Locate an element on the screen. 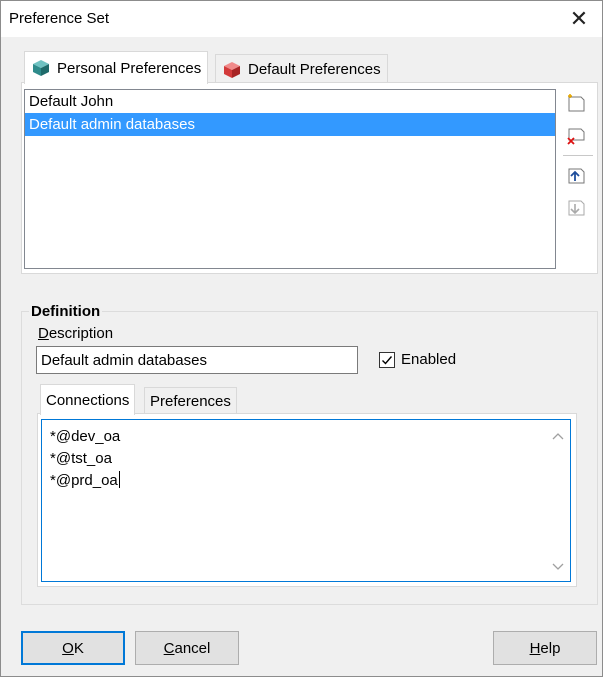 This screenshot has width=603, height=677. scroll-up-arrow is located at coordinates (558, 436).